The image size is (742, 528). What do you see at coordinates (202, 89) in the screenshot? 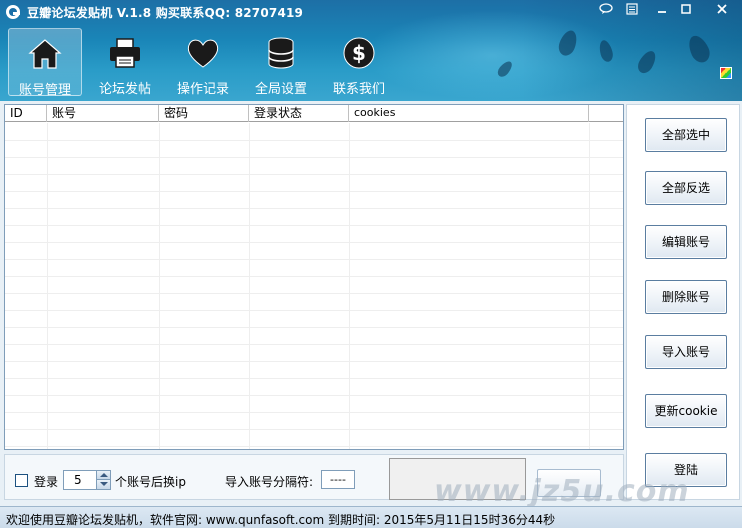
I see `tab-label: 操作记录` at bounding box center [202, 89].